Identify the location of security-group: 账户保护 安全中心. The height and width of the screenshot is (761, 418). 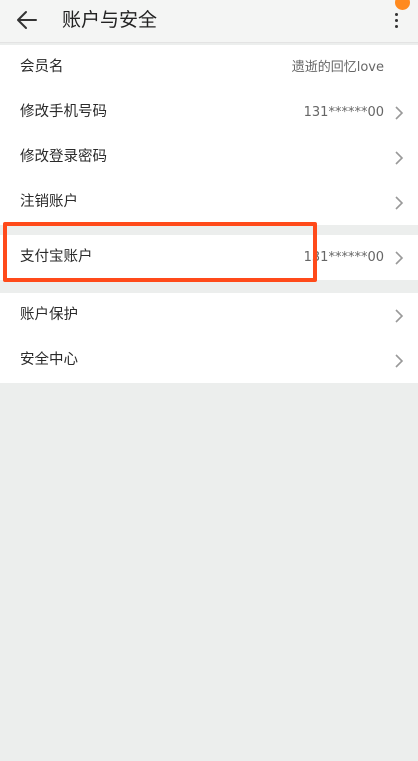
(209, 338).